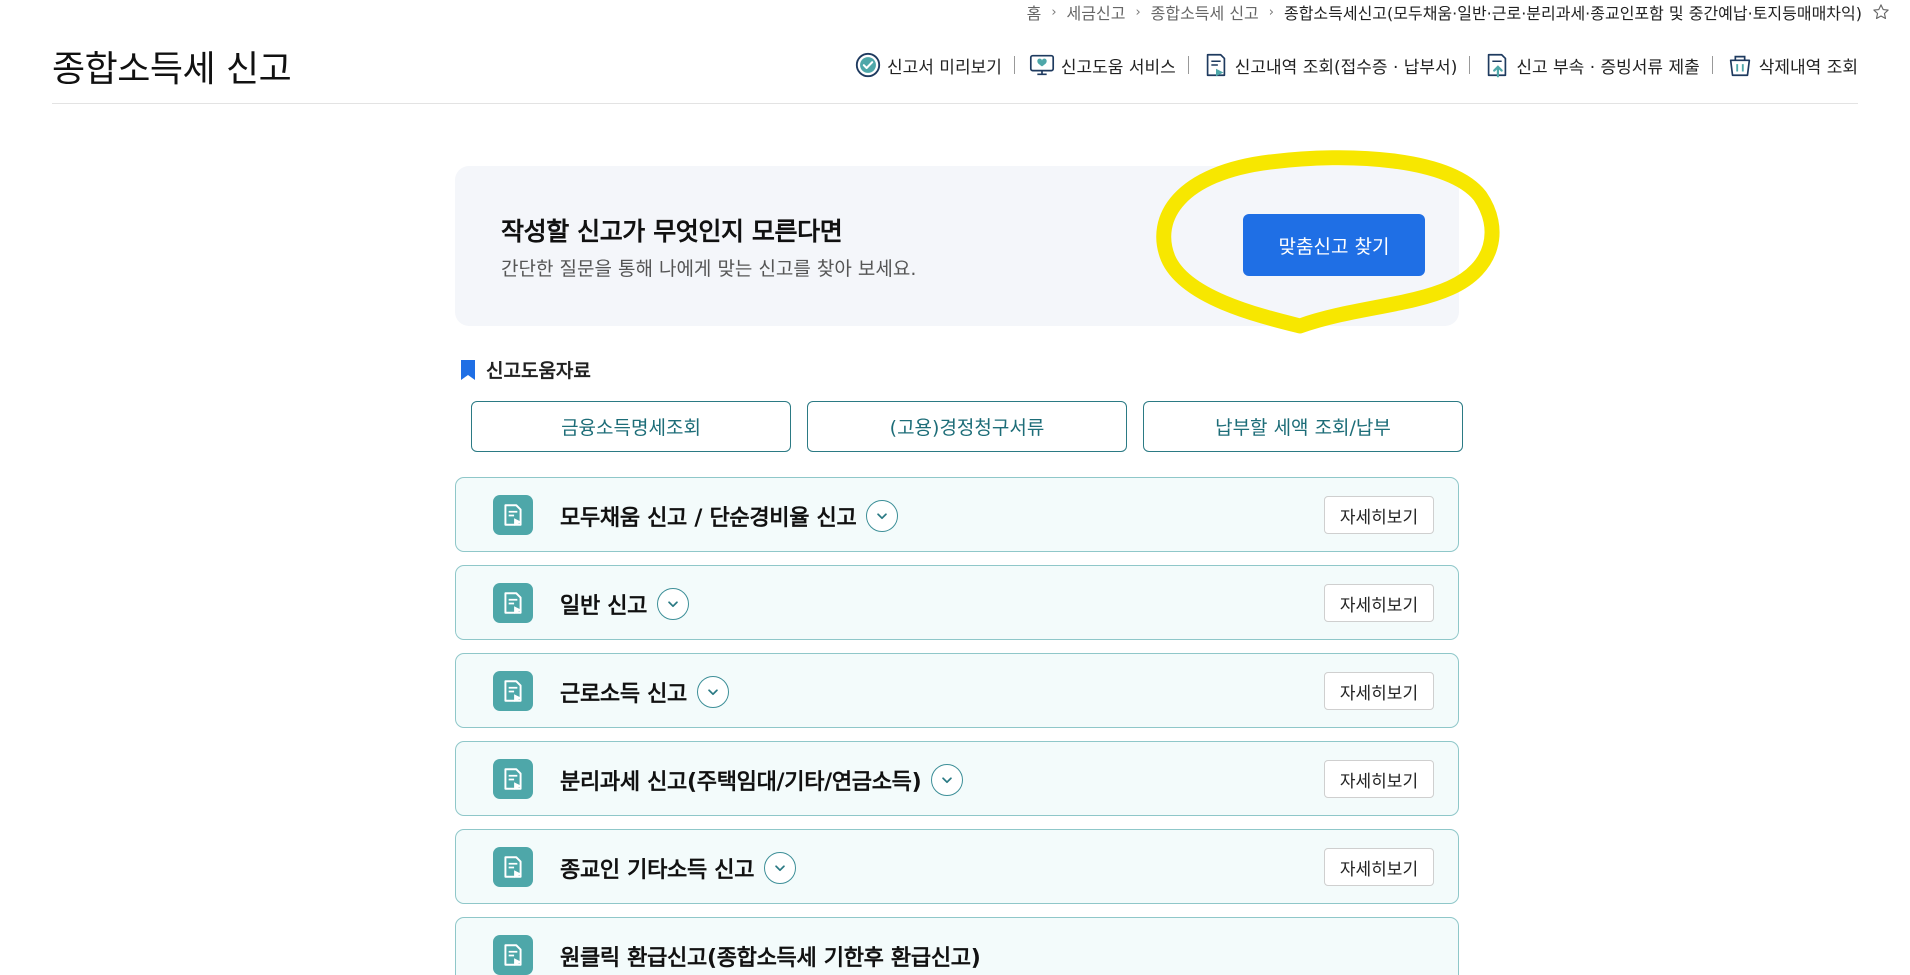  Describe the element at coordinates (957, 514) in the screenshot. I see `report-item-simple-fill: 모두채움 신고 / 단순경비율 신고 자세히보기` at that location.